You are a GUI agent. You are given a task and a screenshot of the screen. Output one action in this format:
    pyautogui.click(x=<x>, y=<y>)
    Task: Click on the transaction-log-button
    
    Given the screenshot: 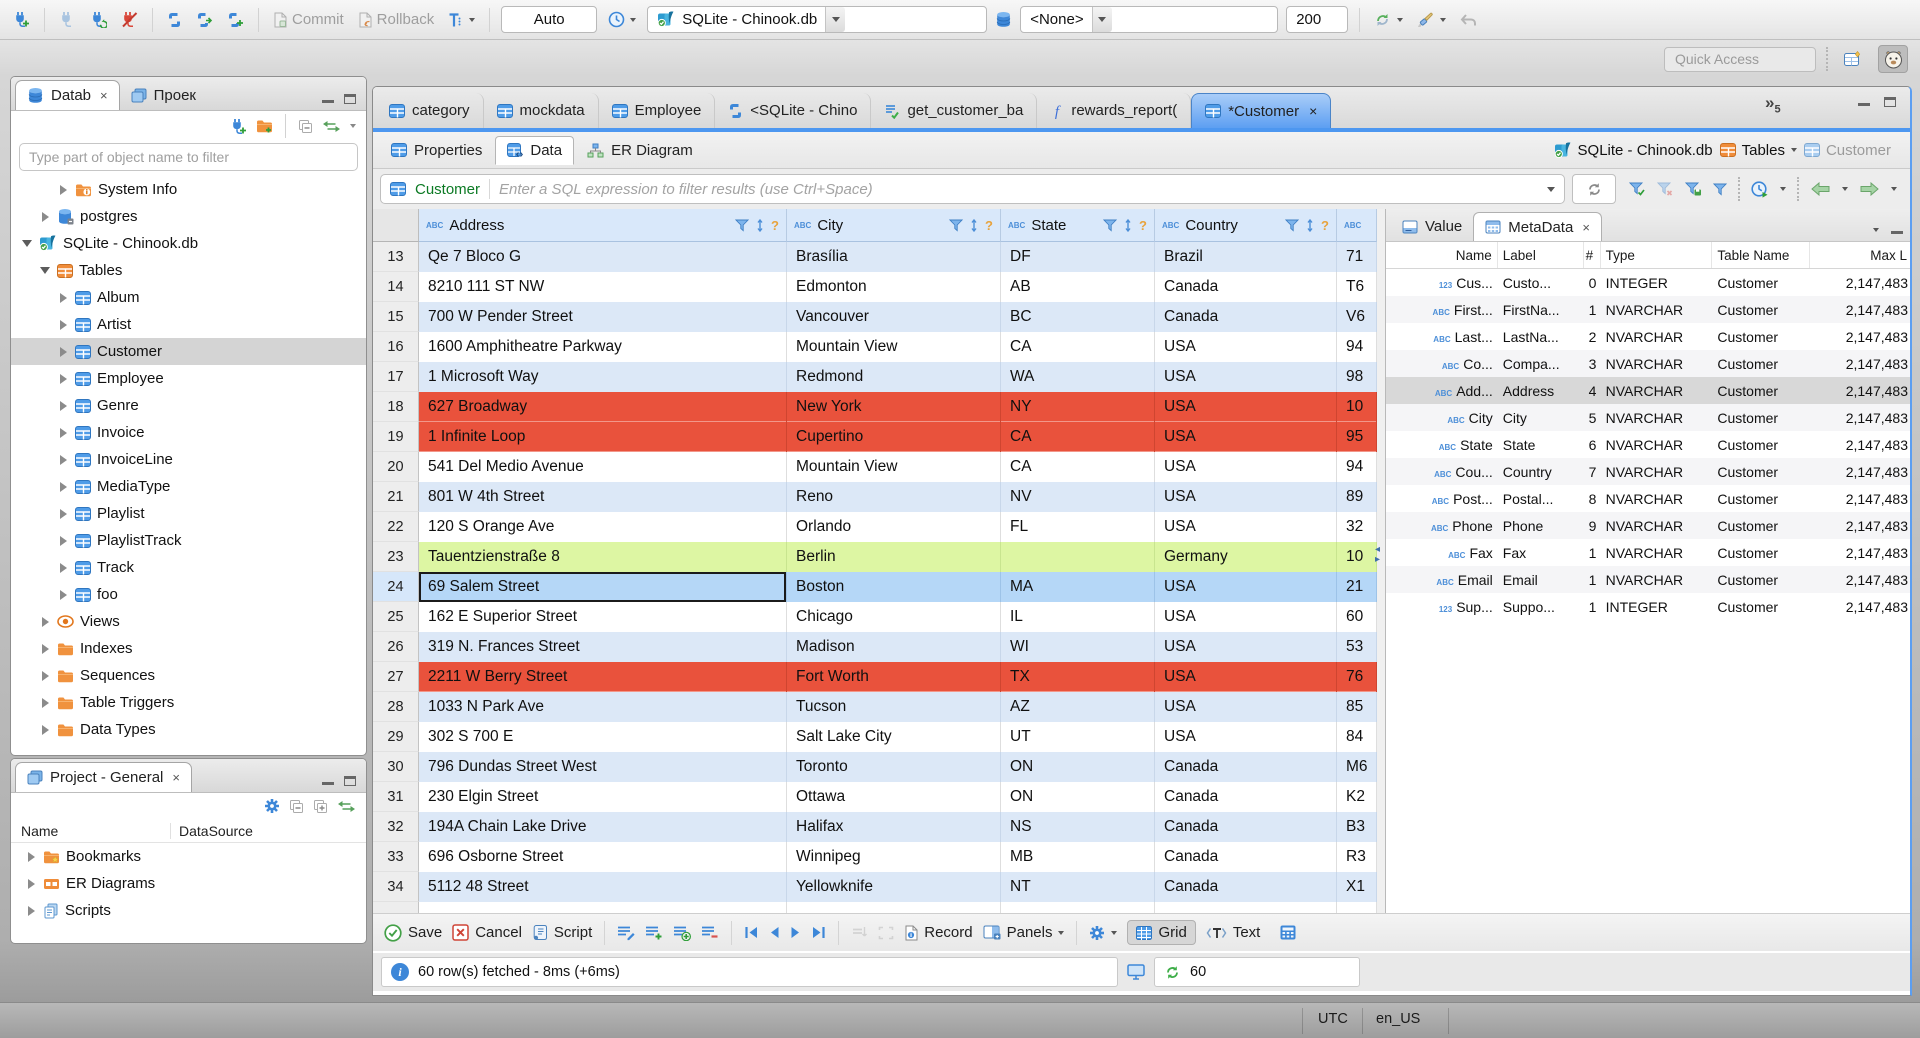 What is the action you would take?
    pyautogui.click(x=461, y=20)
    